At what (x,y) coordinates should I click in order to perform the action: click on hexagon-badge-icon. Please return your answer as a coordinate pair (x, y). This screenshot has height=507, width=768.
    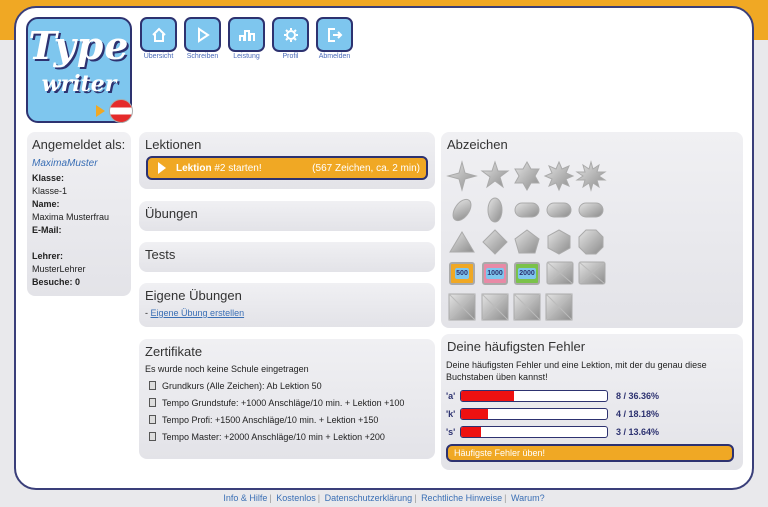
    Looking at the image, I should click on (559, 242).